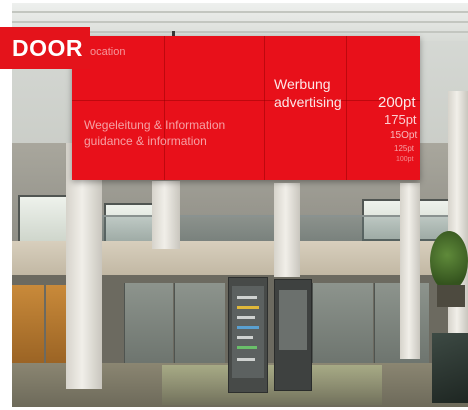  What do you see at coordinates (404, 148) in the screenshot?
I see `led-text-size-125: 125pt` at bounding box center [404, 148].